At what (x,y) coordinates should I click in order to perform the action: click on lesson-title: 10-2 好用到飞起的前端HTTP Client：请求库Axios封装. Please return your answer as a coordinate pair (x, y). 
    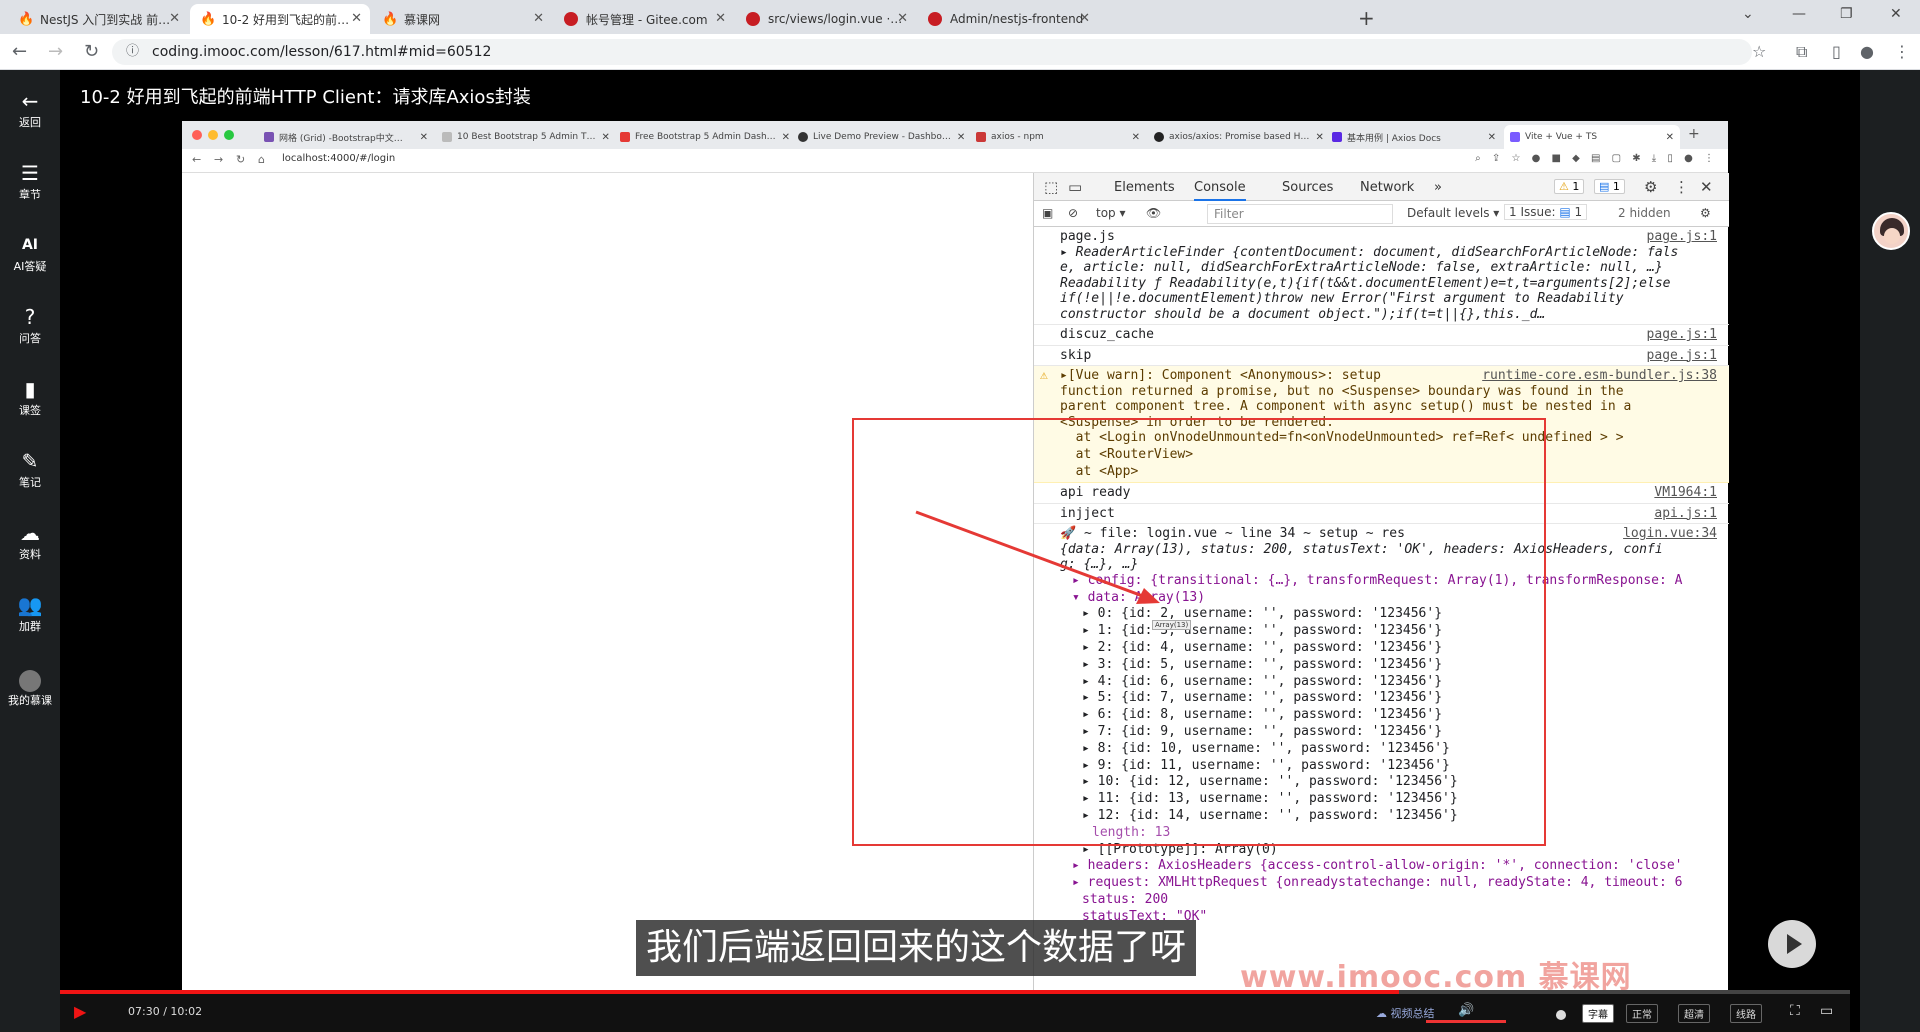
    Looking at the image, I should click on (305, 97).